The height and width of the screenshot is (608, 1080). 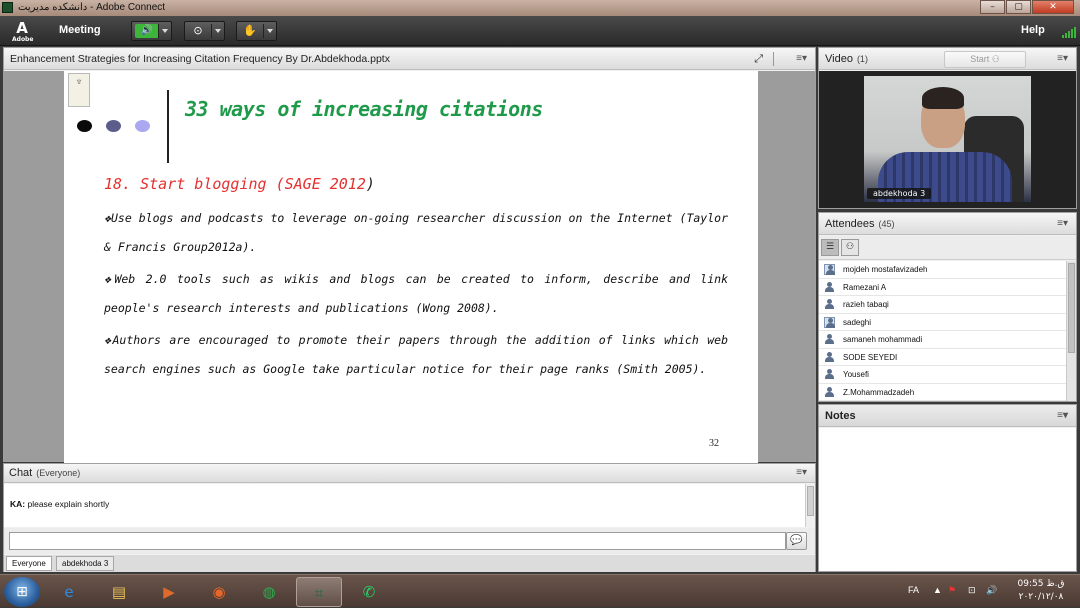 What do you see at coordinates (942, 270) in the screenshot?
I see `attendee-row: mojdeh mostafavizadeh` at bounding box center [942, 270].